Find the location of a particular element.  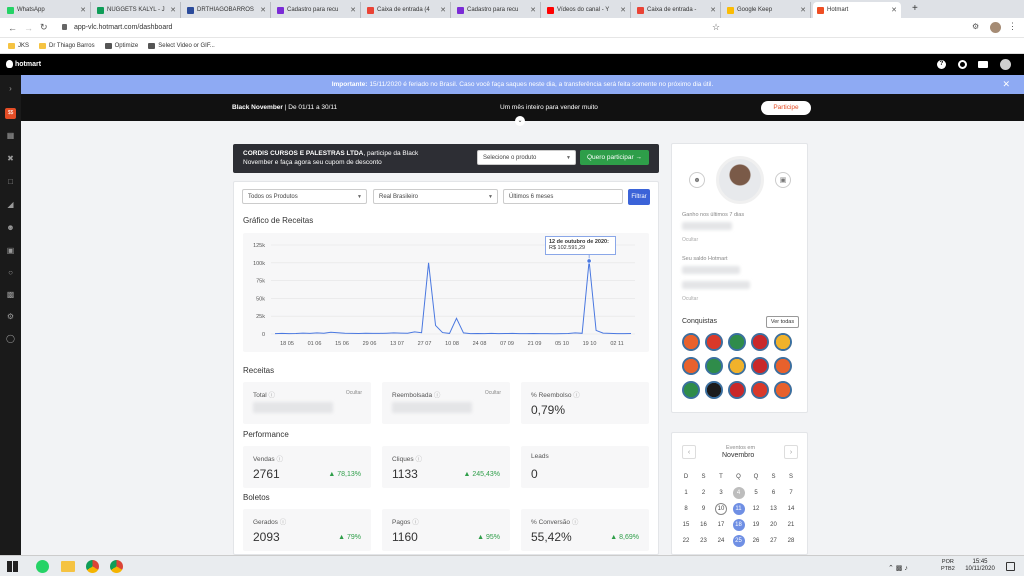

ver-todas-button: Ver todas is located at coordinates (782, 322).